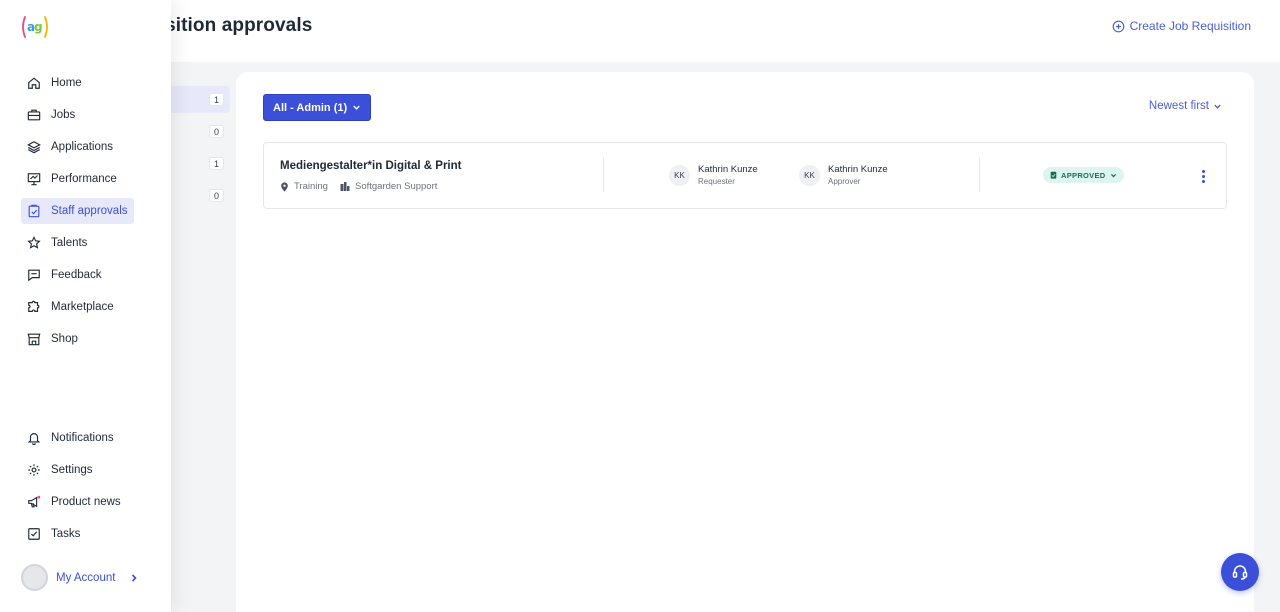 This screenshot has height=612, width=1280. What do you see at coordinates (64, 339) in the screenshot?
I see `sidebar-item-label: Shop` at bounding box center [64, 339].